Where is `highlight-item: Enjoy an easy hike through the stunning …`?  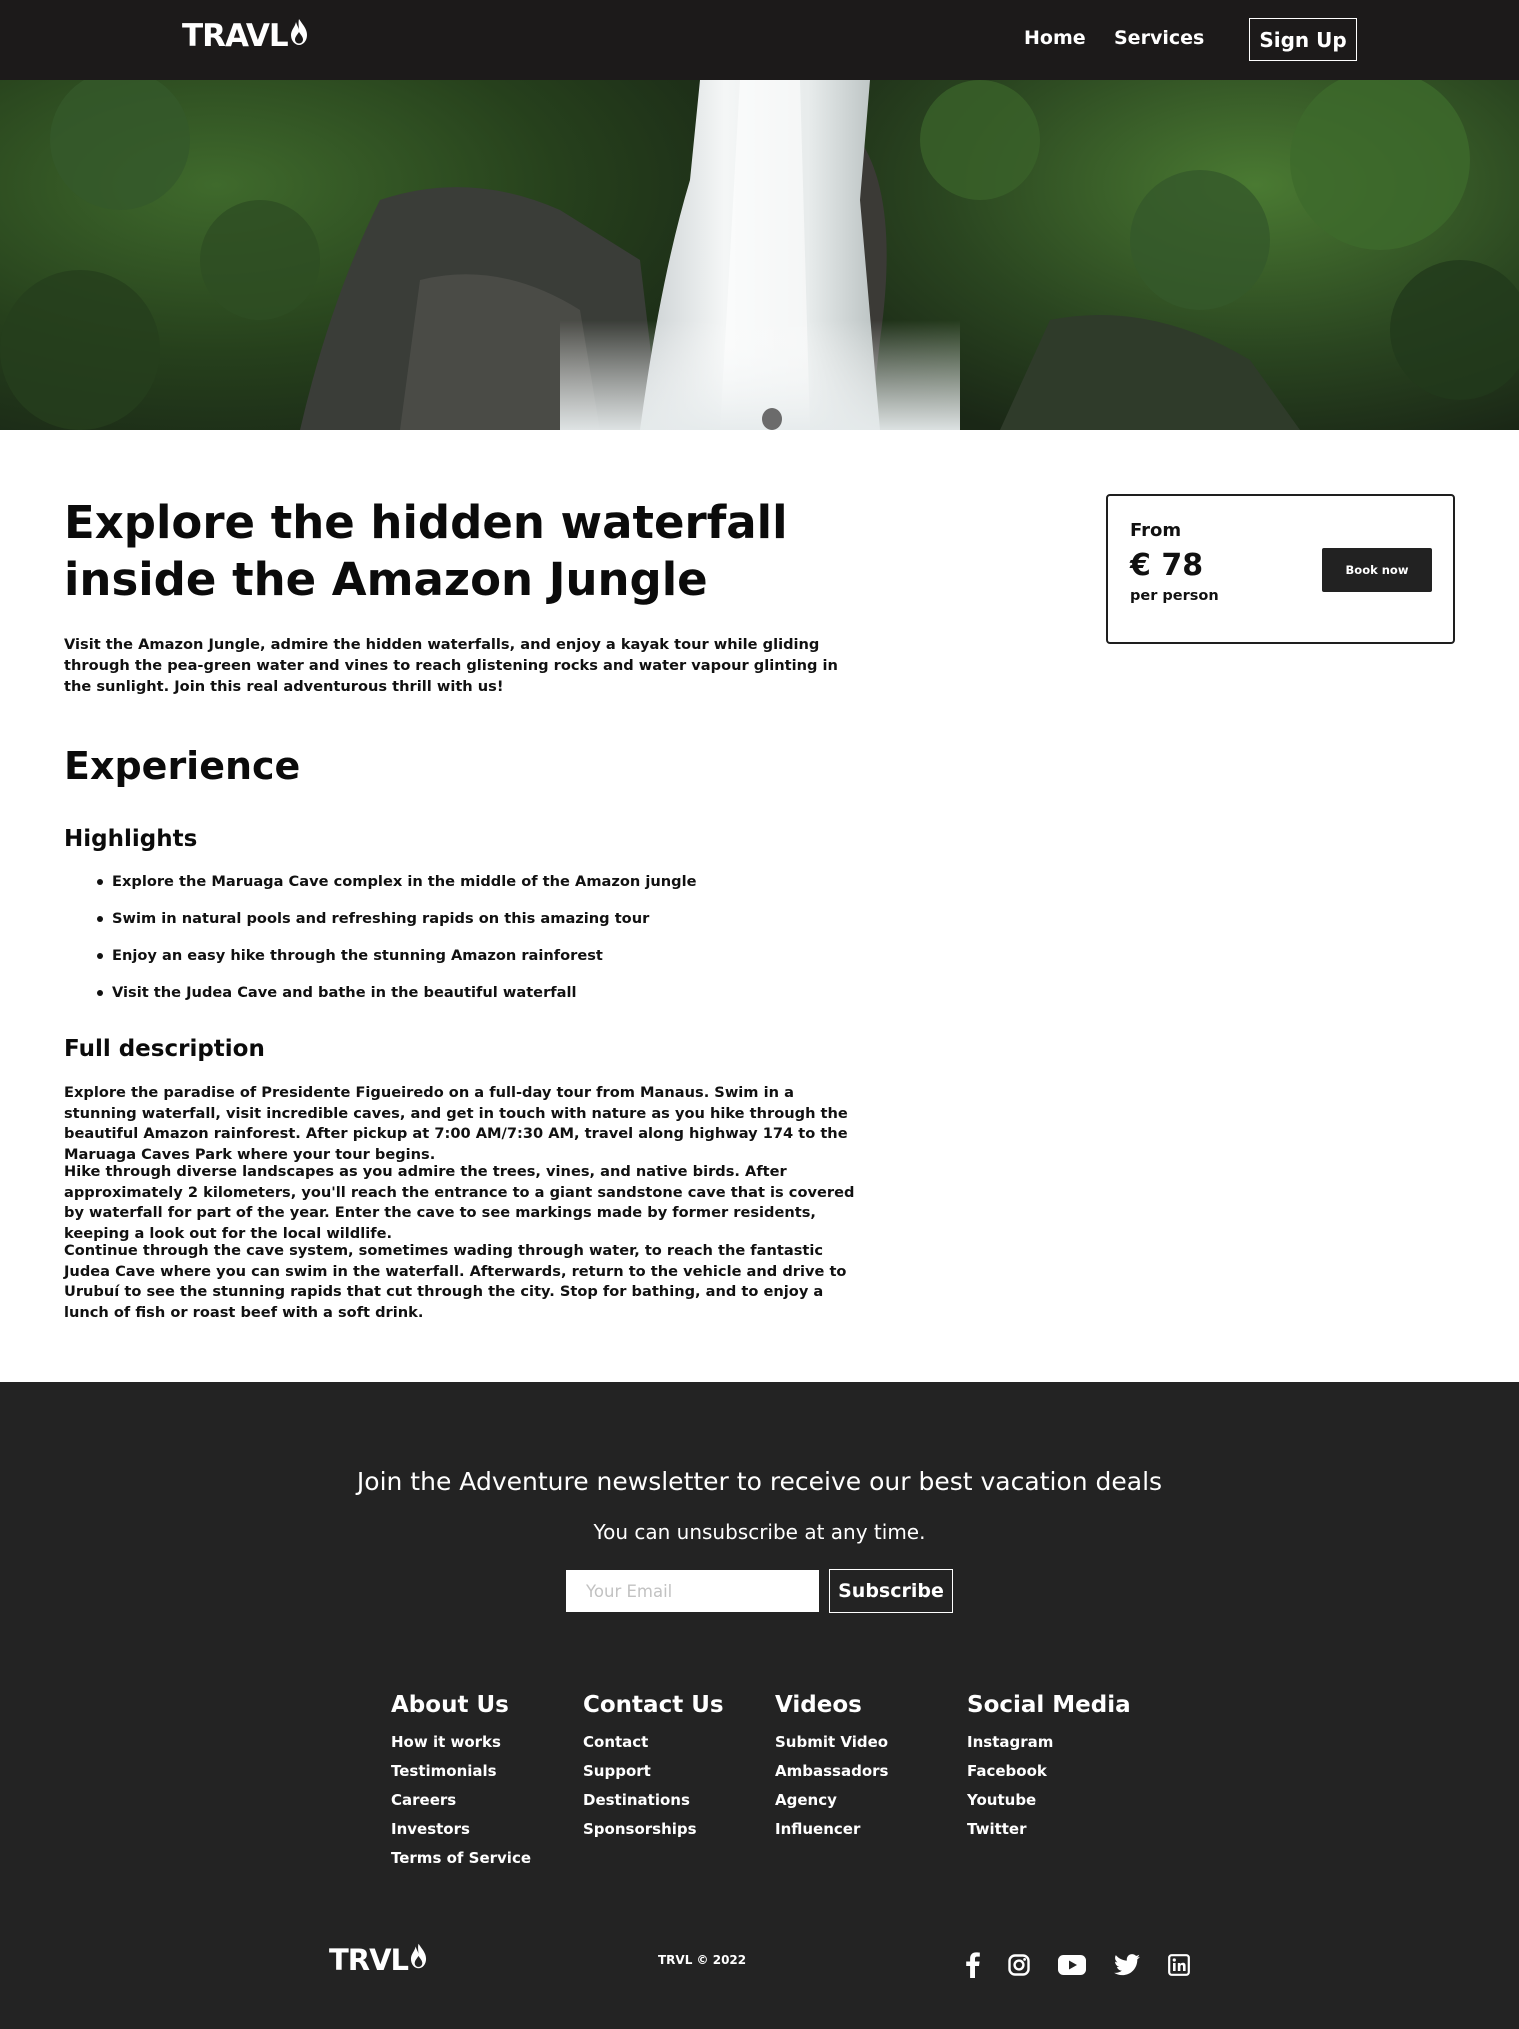 highlight-item: Enjoy an easy hike through the stunning … is located at coordinates (476, 964).